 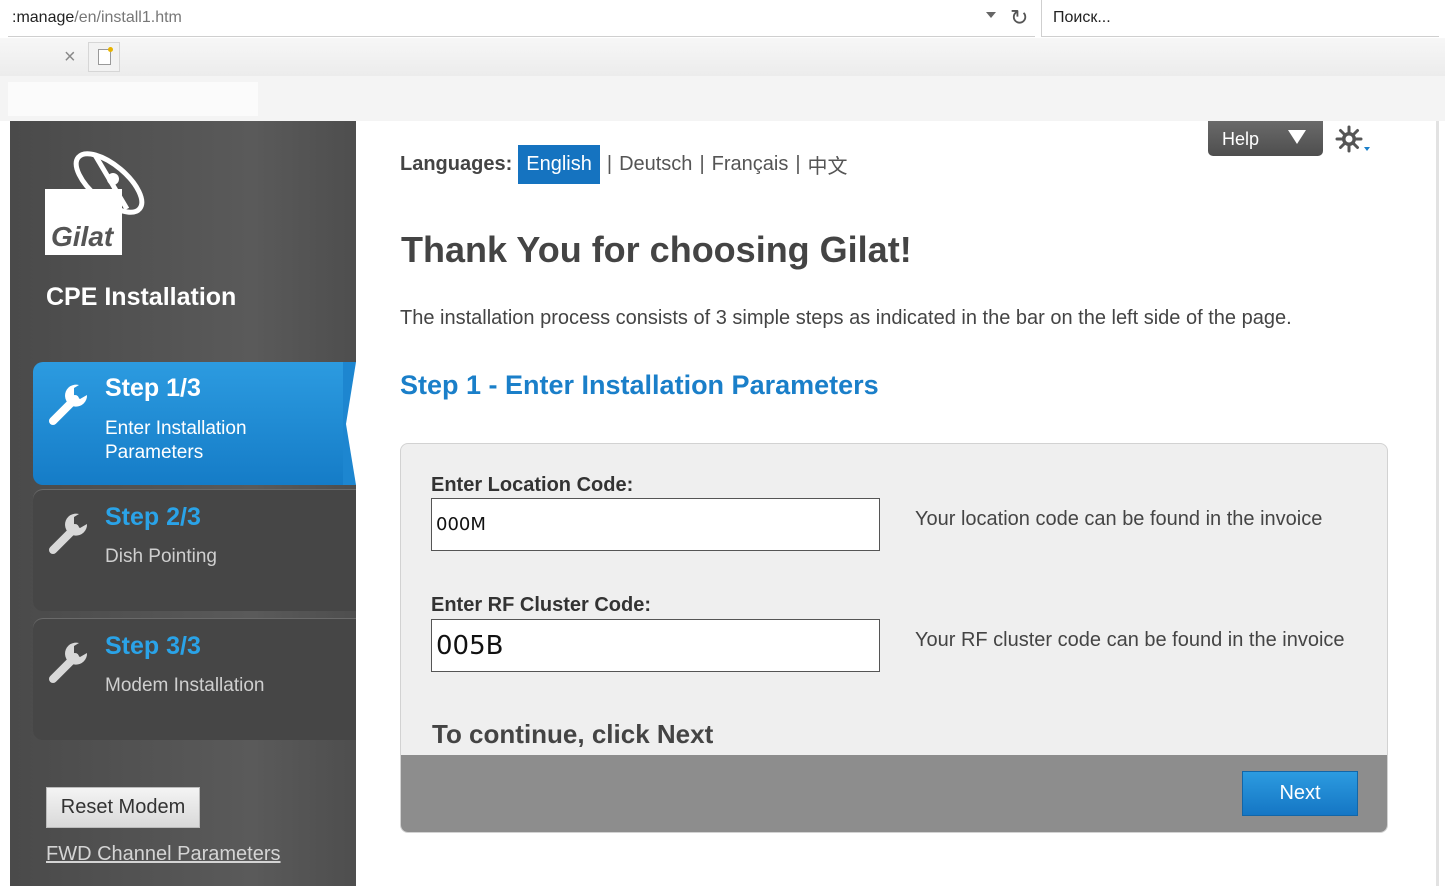 What do you see at coordinates (176, 428) in the screenshot?
I see `step-description-line: Enter Installation` at bounding box center [176, 428].